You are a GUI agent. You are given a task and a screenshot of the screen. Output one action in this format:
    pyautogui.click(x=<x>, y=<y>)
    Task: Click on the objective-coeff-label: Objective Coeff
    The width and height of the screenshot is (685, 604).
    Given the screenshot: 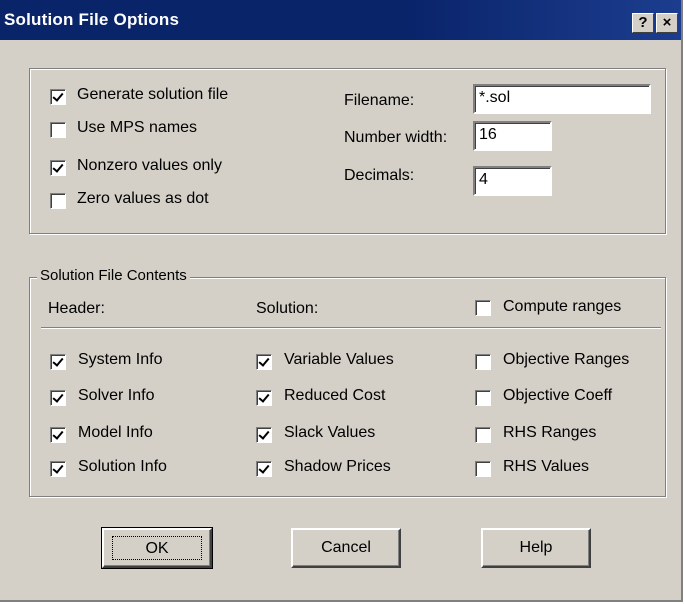 What is the action you would take?
    pyautogui.click(x=558, y=395)
    